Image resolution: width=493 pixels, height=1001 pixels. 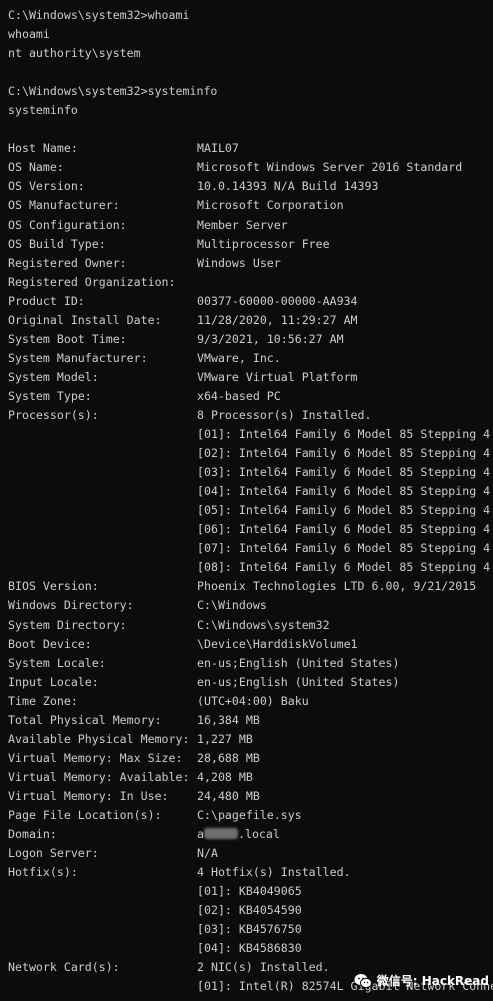 I want to click on field-label: Product ID:, so click(x=46, y=300).